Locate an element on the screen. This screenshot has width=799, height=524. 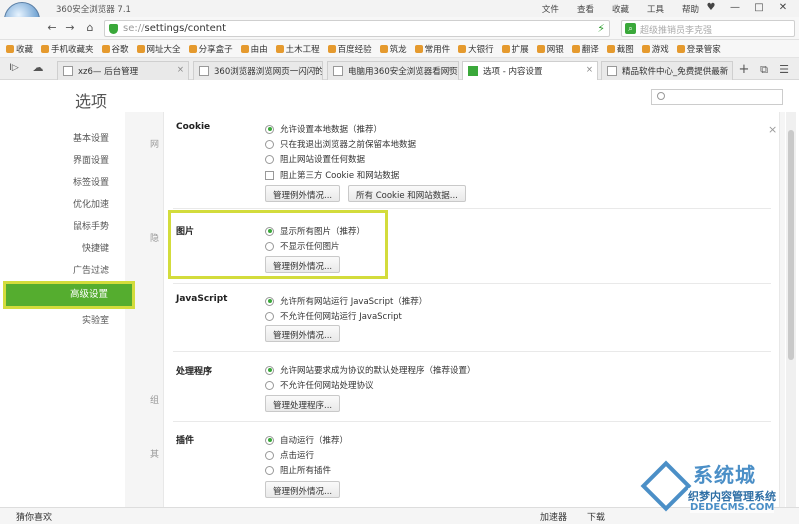
restore-tab-icon: ⧉ is located at coordinates (764, 70).